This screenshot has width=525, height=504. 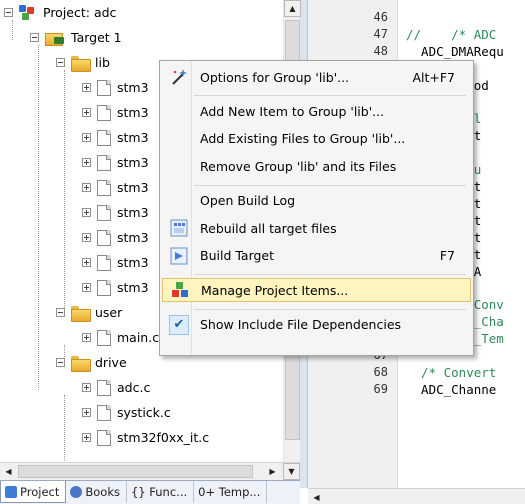 I want to click on editor-horizontal-scrollbar: ◀, so click(x=416, y=496).